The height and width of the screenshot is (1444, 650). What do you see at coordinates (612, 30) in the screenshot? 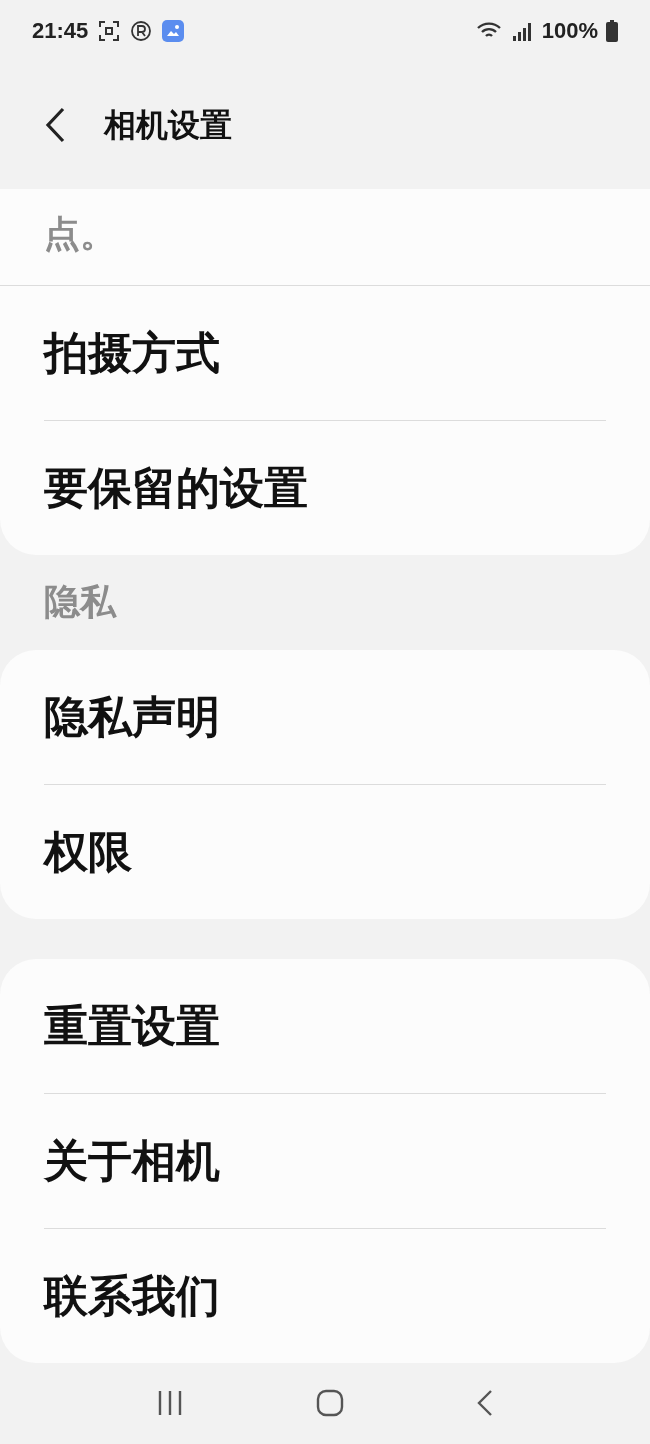
I see `battery-icon` at bounding box center [612, 30].